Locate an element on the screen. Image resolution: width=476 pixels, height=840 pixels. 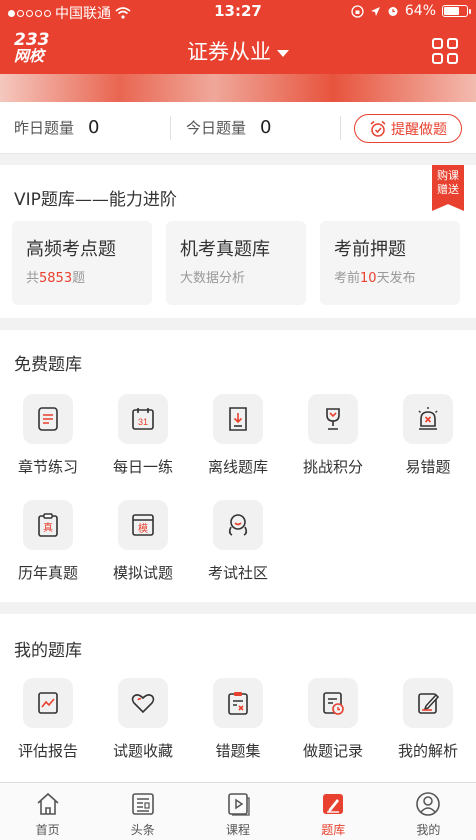
clipboard-zhen-icon: 真 is located at coordinates (48, 525).